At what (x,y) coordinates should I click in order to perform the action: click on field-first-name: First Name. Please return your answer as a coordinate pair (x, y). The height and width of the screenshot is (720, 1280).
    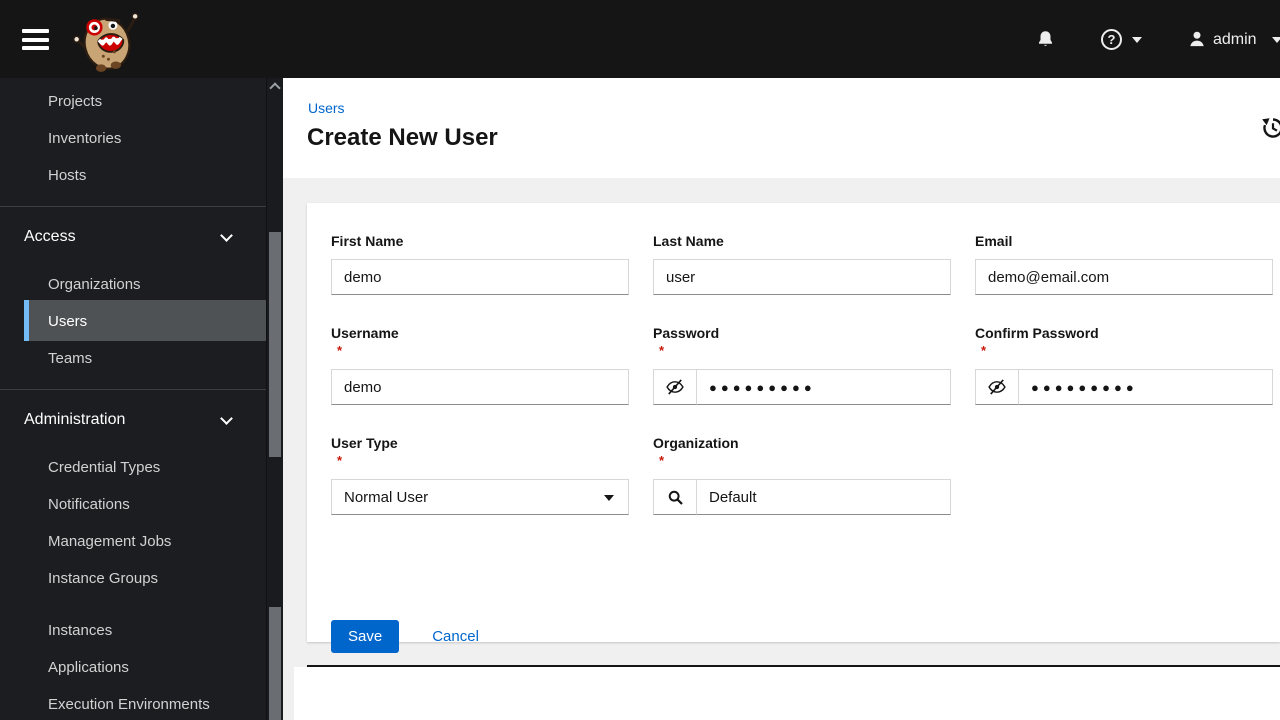
    Looking at the image, I should click on (480, 264).